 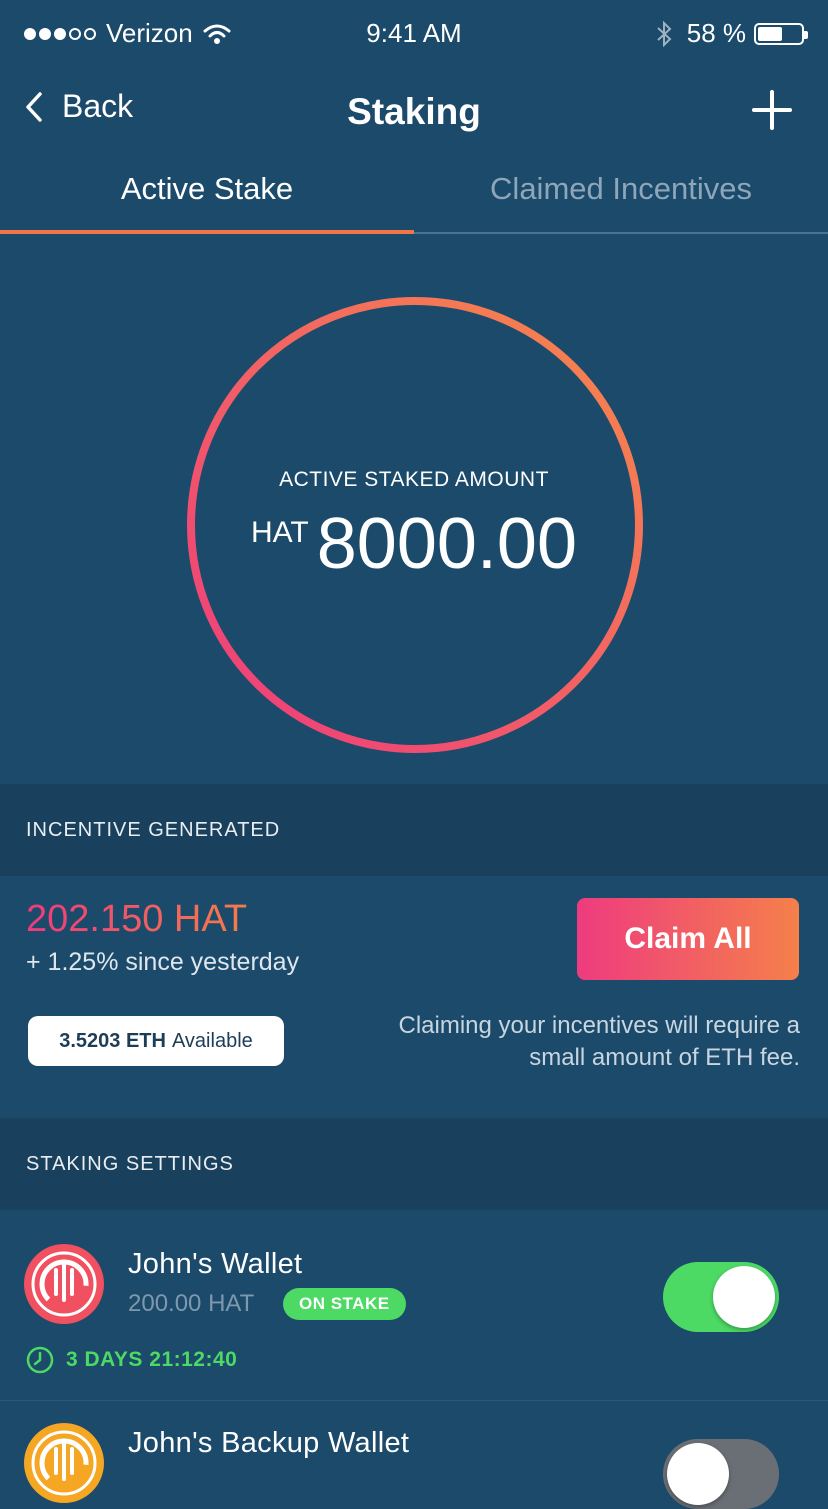 I want to click on wallet-name: John's Wallet, so click(x=215, y=1264).